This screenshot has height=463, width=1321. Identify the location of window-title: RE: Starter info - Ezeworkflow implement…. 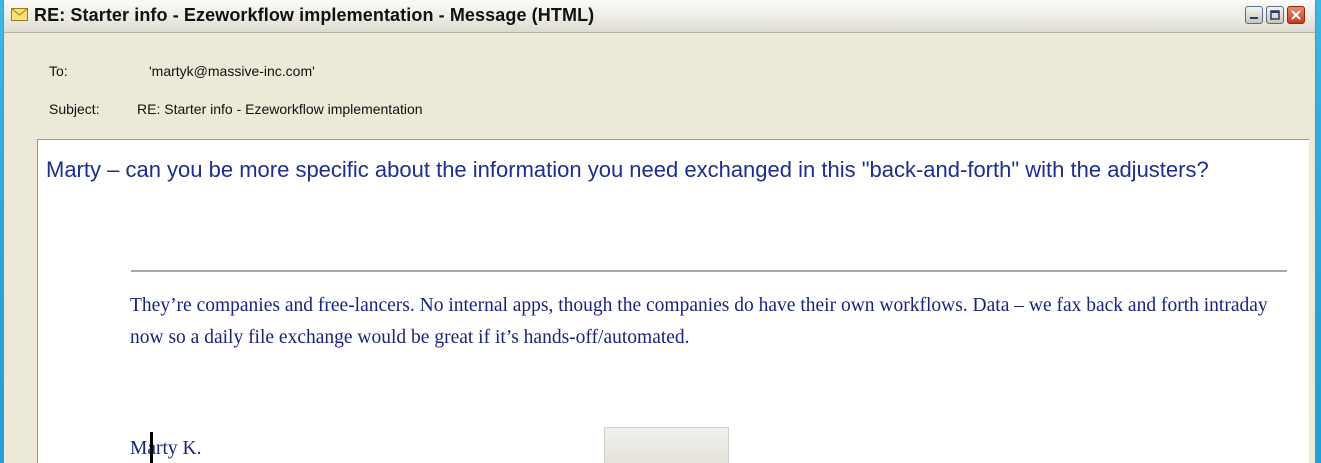
(314, 15).